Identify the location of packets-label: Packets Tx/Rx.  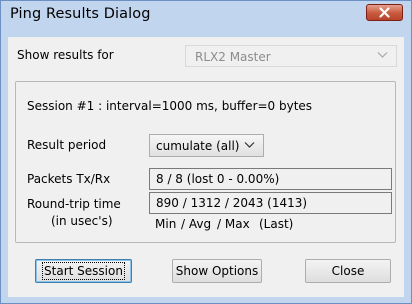
(69, 179).